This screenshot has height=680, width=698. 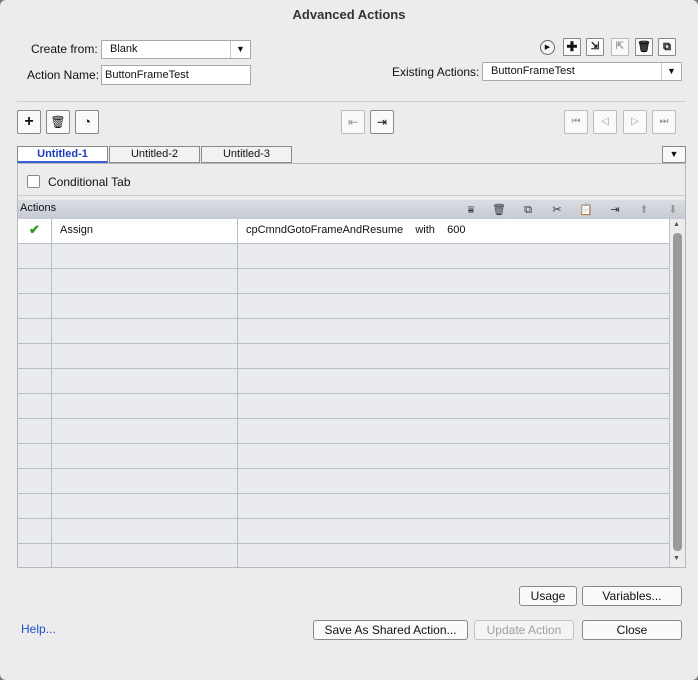 What do you see at coordinates (349, 14) in the screenshot?
I see `window-title: Advanced Actions` at bounding box center [349, 14].